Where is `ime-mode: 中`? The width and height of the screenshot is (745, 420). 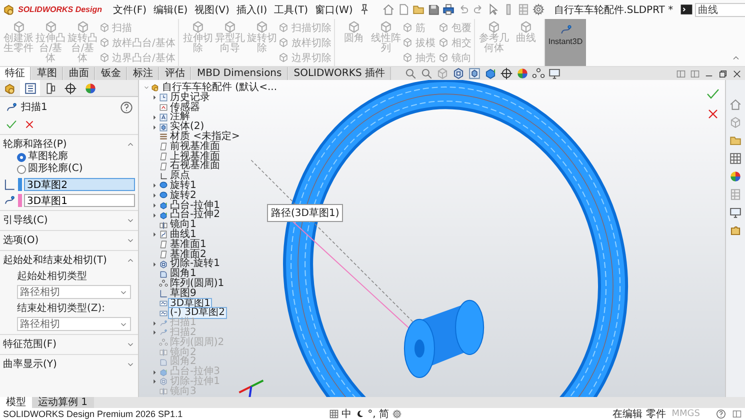
ime-mode: 中 is located at coordinates (347, 413).